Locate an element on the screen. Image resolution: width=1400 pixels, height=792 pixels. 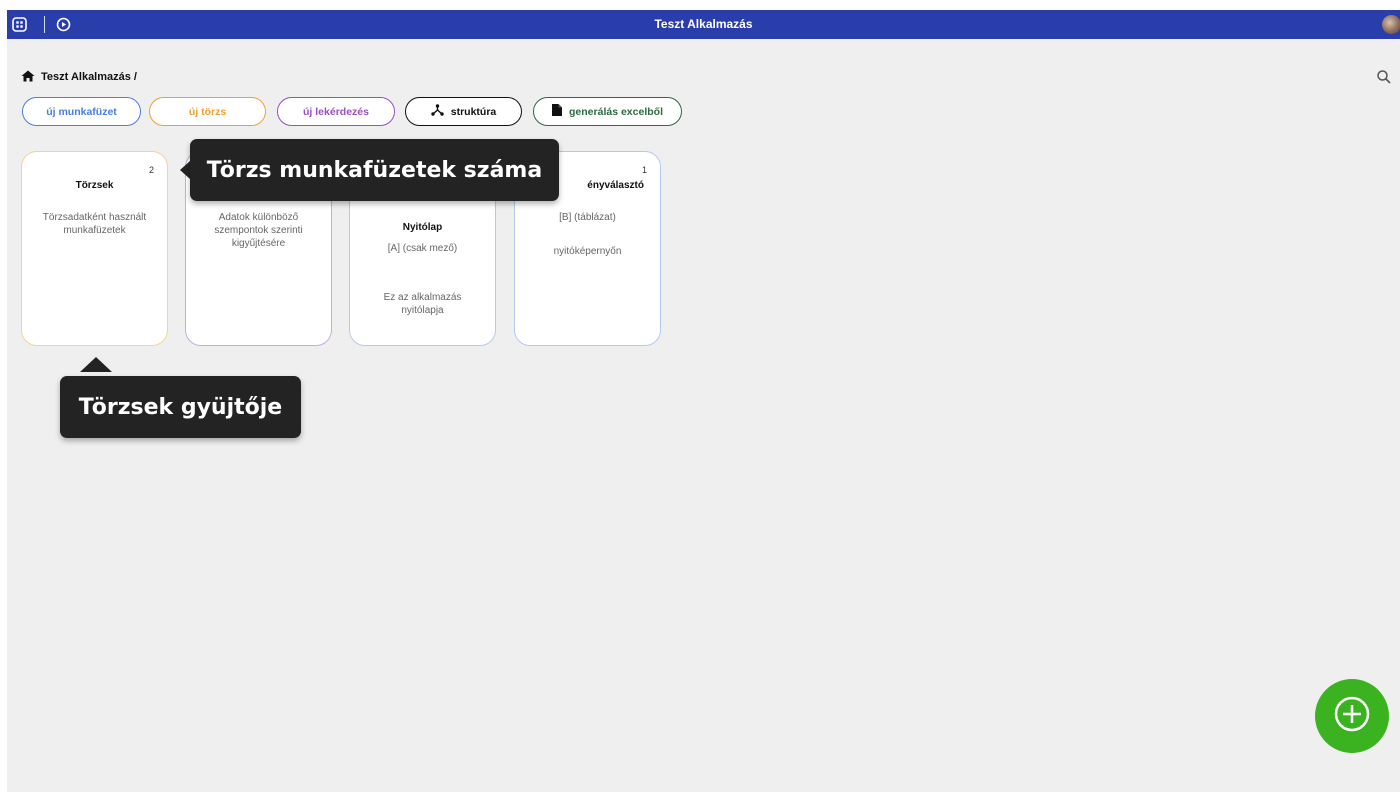
new-query-label: új lekérdezés is located at coordinates (336, 111).